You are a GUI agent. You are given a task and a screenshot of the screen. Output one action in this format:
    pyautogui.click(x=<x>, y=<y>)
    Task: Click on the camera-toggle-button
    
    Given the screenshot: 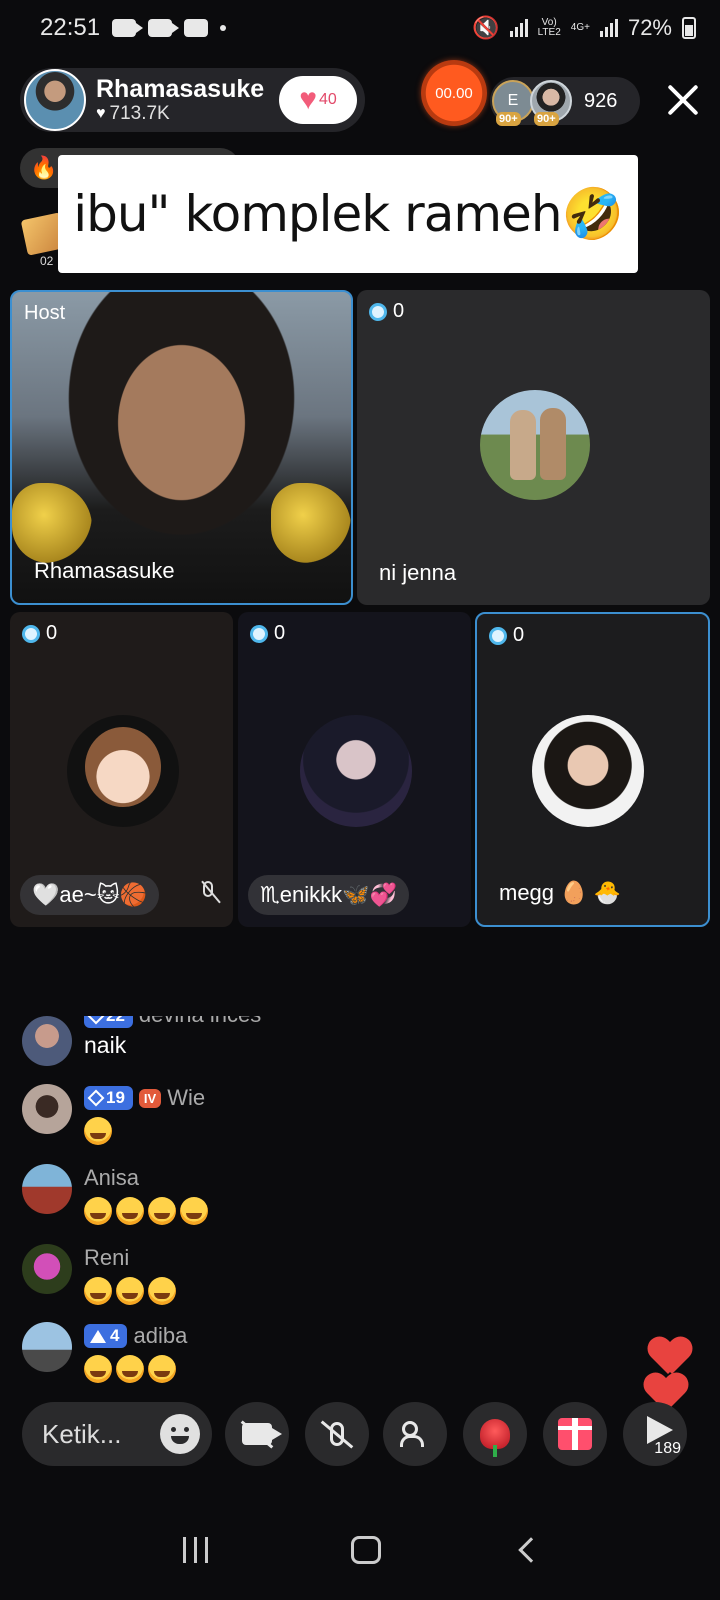 What is the action you would take?
    pyautogui.click(x=257, y=1434)
    